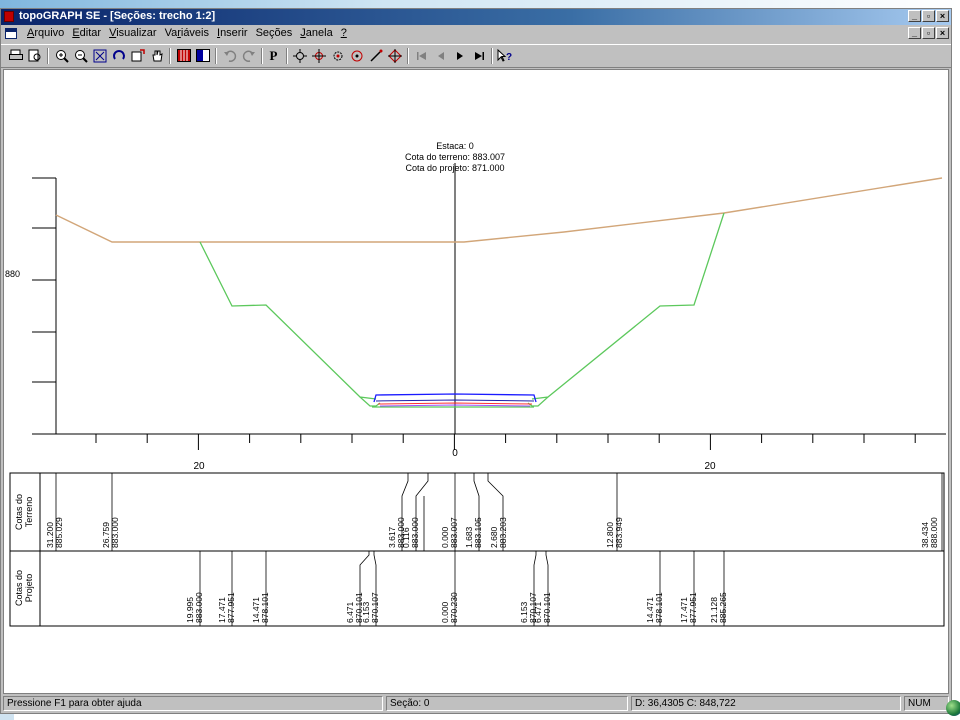 Image resolution: width=960 pixels, height=720 pixels. Describe the element at coordinates (478, 532) in the screenshot. I see `terreno-value: 883.105` at that location.